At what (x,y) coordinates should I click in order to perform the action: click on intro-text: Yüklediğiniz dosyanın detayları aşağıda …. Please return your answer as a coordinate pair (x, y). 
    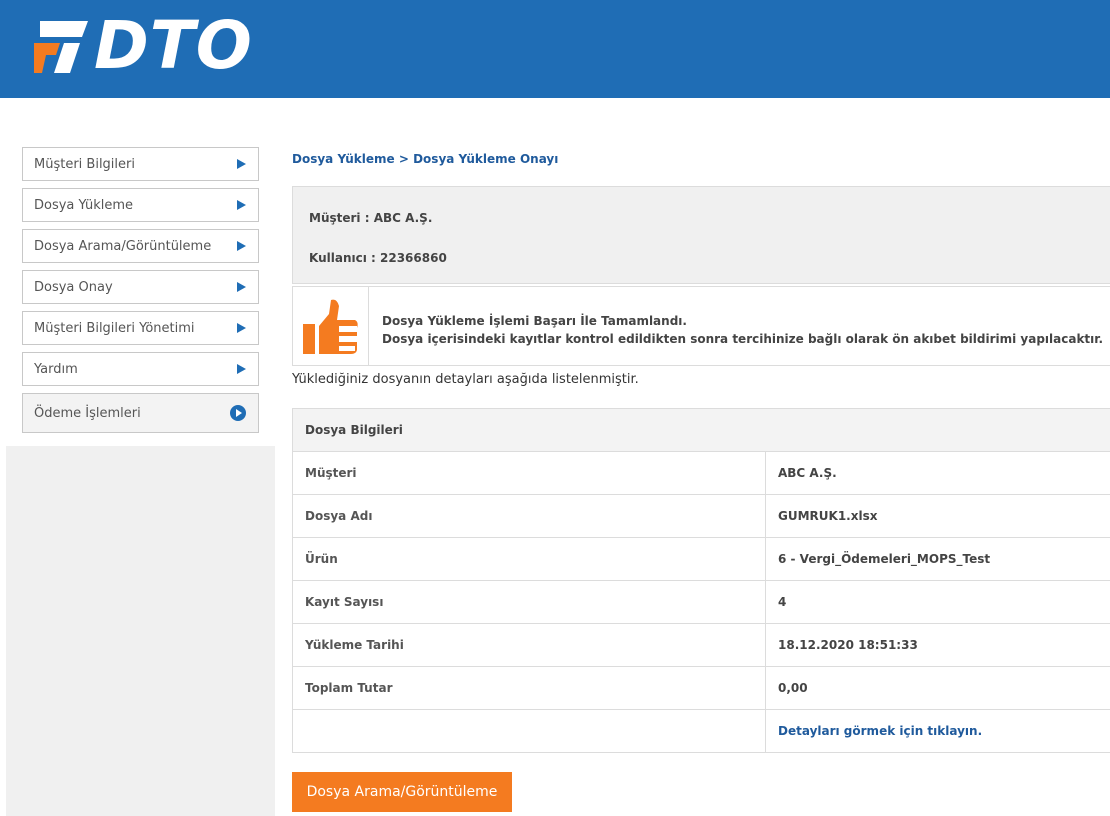
    Looking at the image, I should click on (465, 379).